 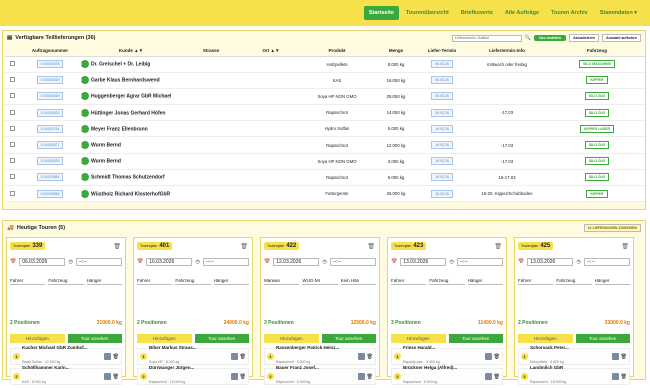 What do you see at coordinates (522, 13) in the screenshot?
I see `nav-item: Alle Aufträge` at bounding box center [522, 13].